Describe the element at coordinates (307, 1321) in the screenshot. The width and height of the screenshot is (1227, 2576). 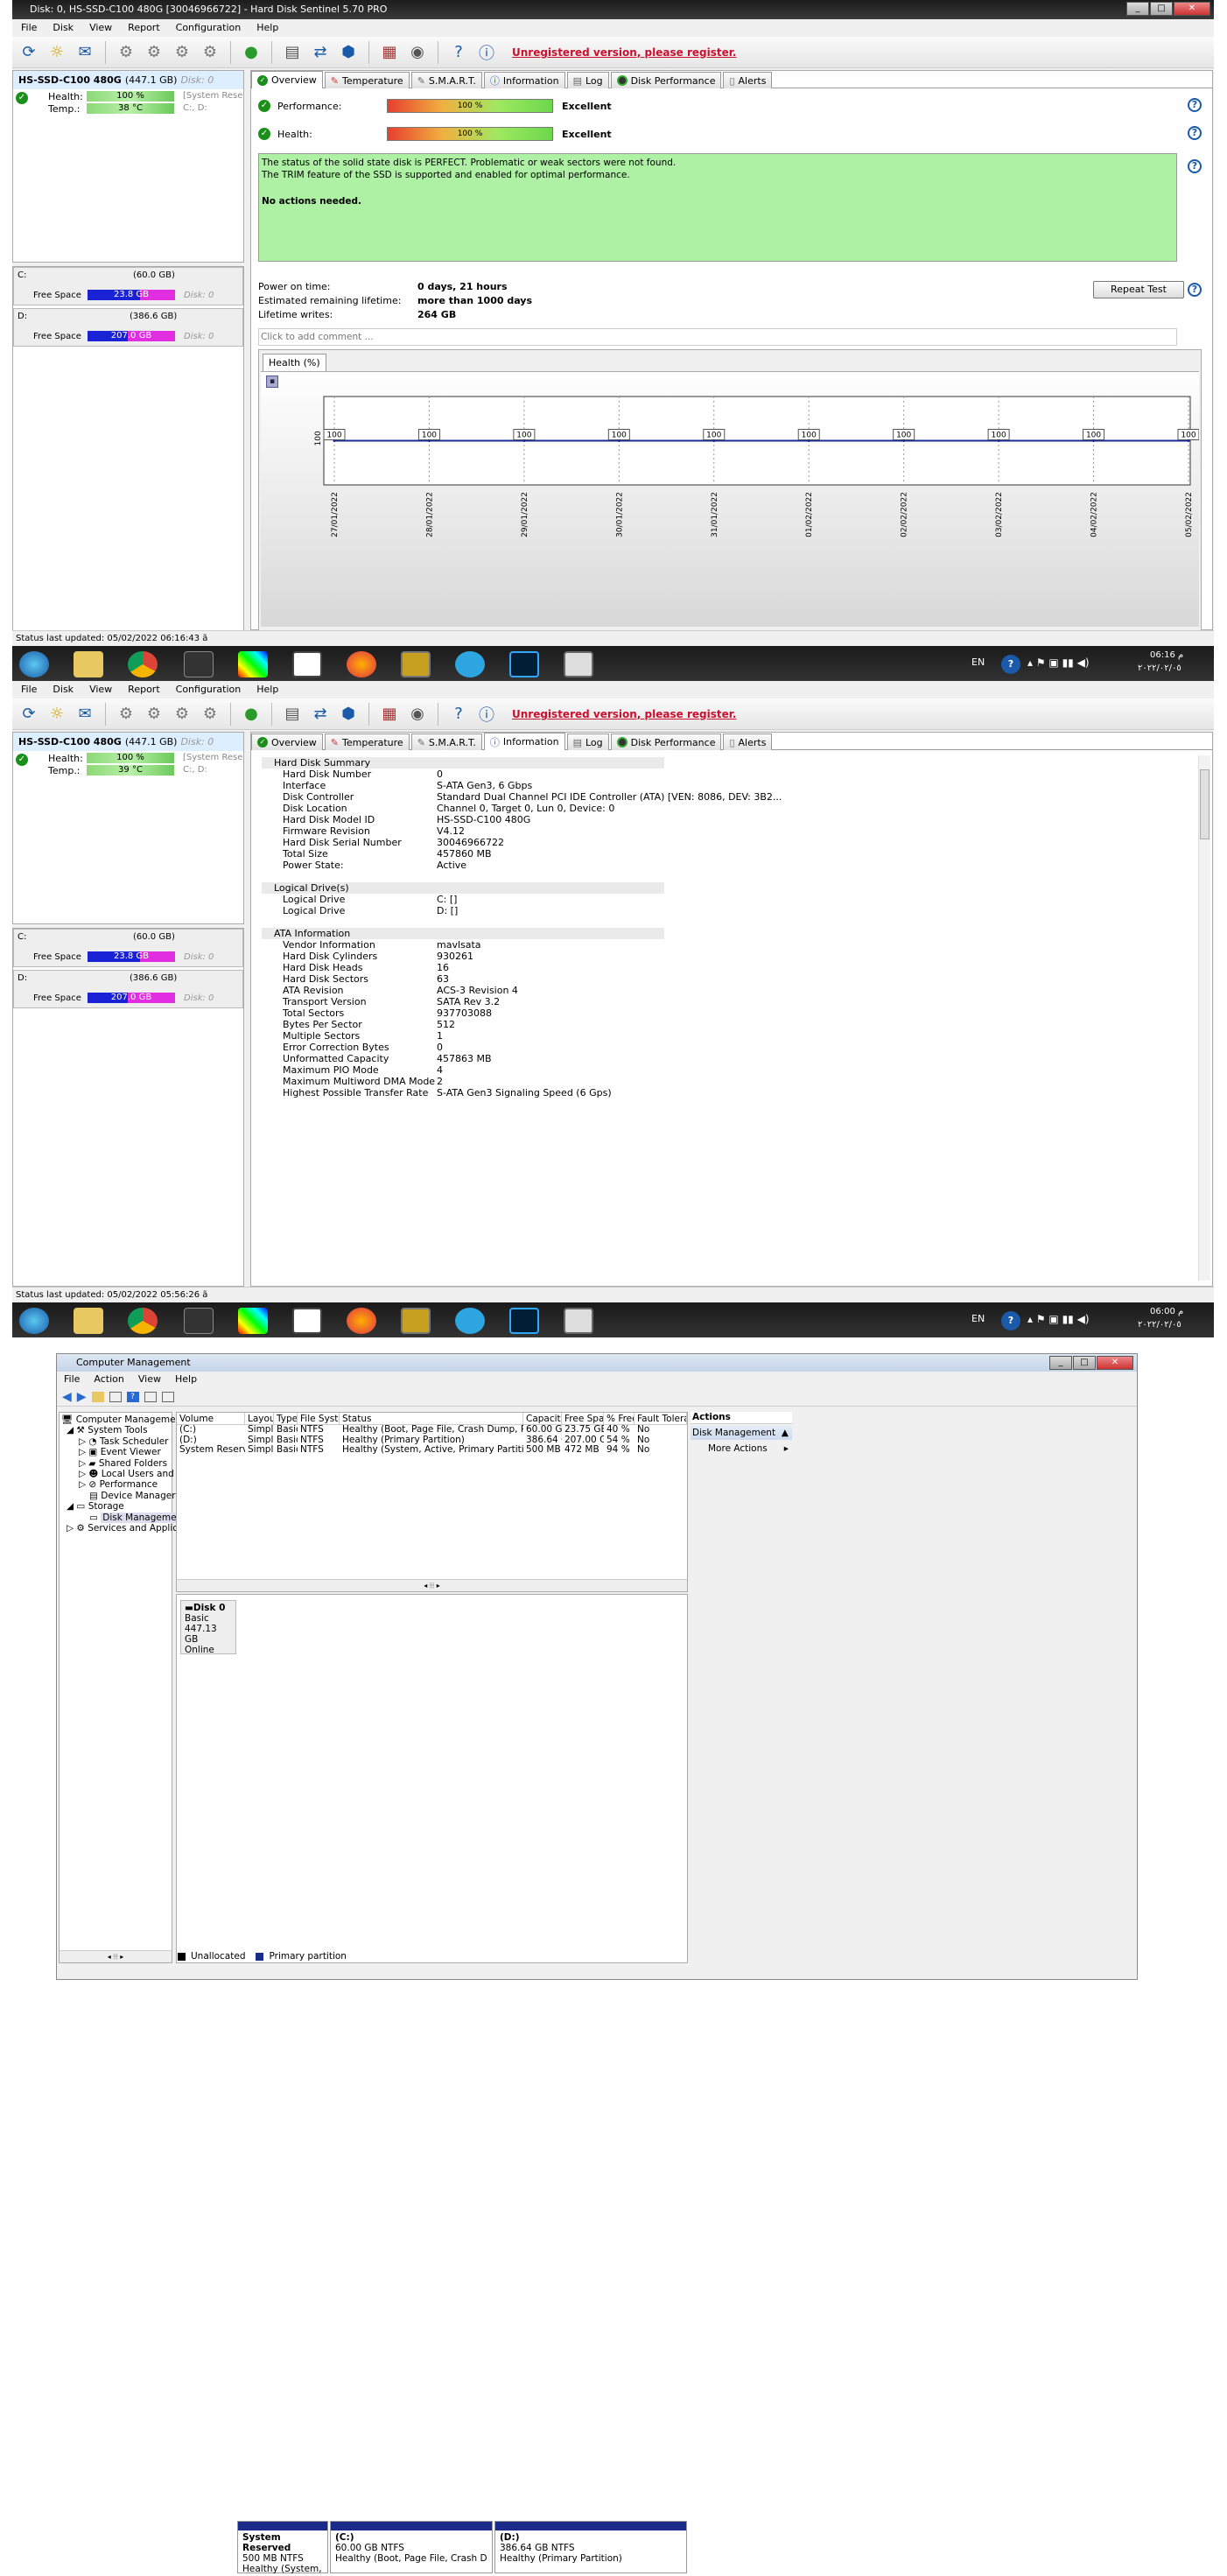
I see `window-app-icon` at that location.